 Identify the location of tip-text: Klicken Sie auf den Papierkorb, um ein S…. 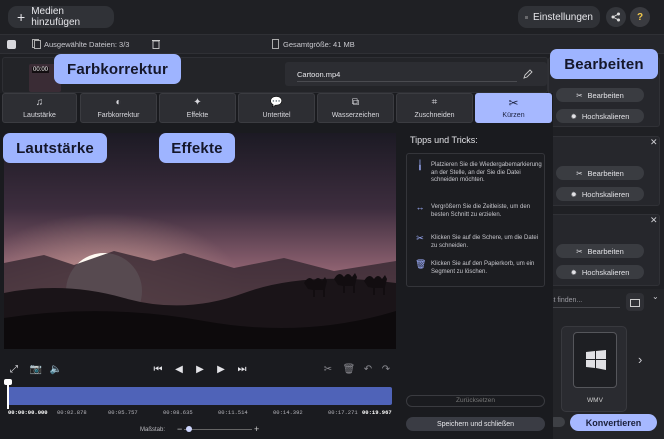
(483, 268).